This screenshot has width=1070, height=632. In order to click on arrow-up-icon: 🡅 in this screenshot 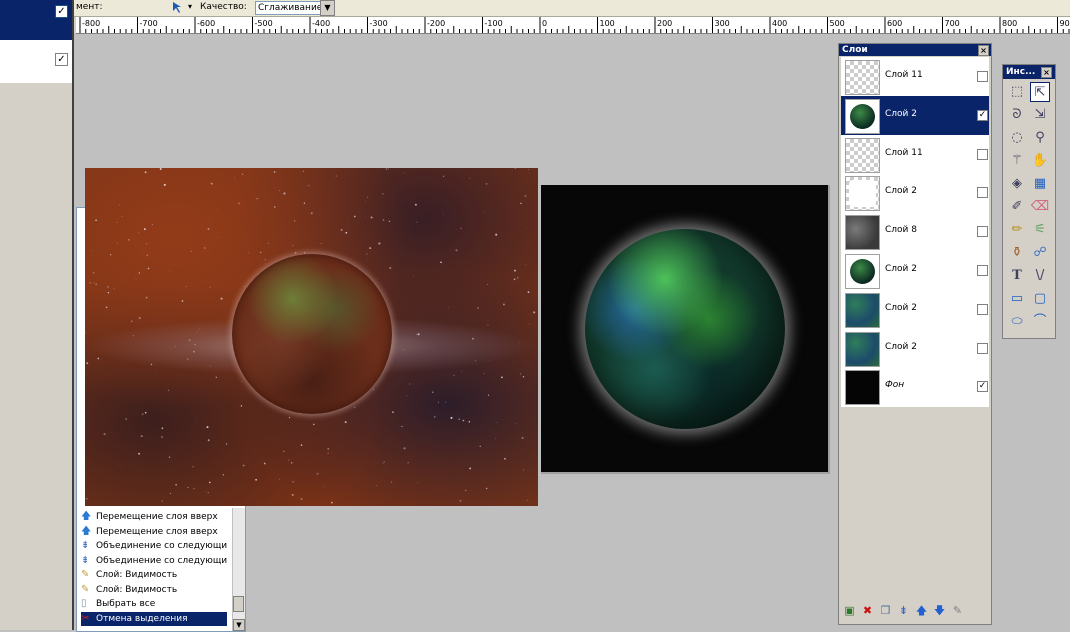, I will do `click(86, 531)`.